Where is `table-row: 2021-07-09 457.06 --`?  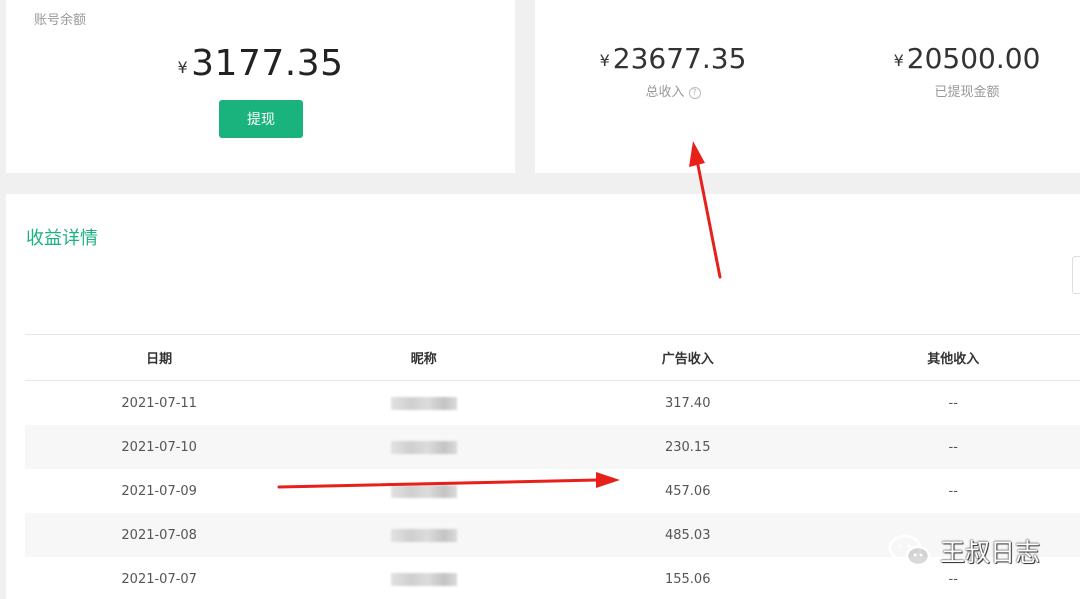
table-row: 2021-07-09 457.06 -- is located at coordinates (552, 491).